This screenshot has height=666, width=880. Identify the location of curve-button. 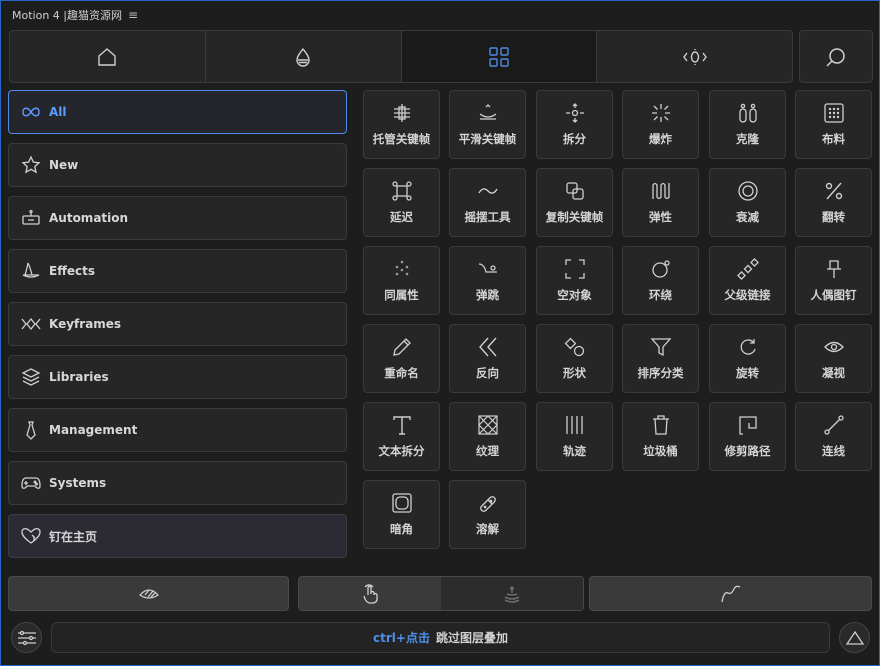
(730, 593).